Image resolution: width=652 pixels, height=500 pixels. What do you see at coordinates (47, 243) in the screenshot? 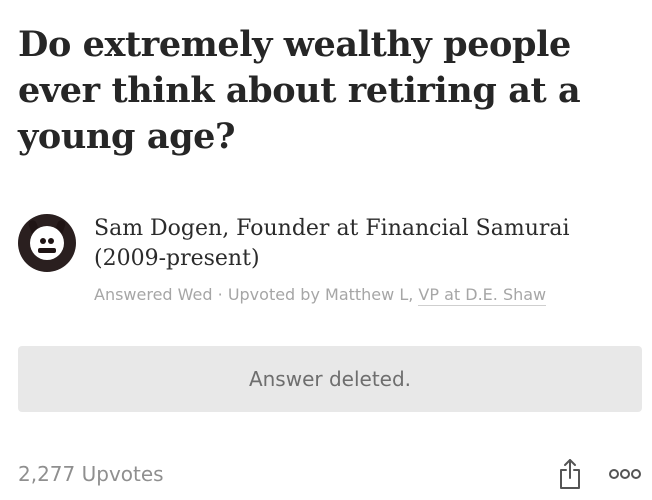
I see `avatar` at bounding box center [47, 243].